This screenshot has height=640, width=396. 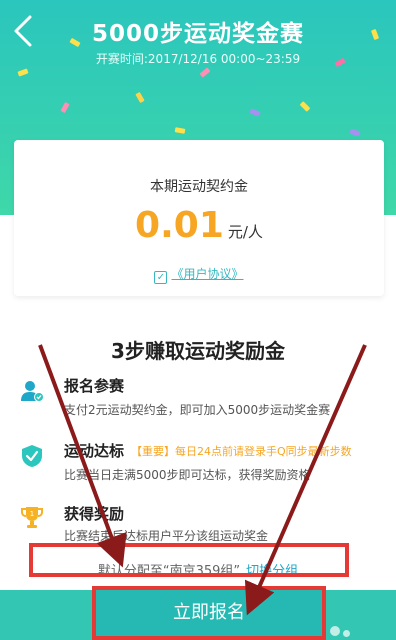 What do you see at coordinates (161, 277) in the screenshot?
I see `agreement-checkbox: ✓` at bounding box center [161, 277].